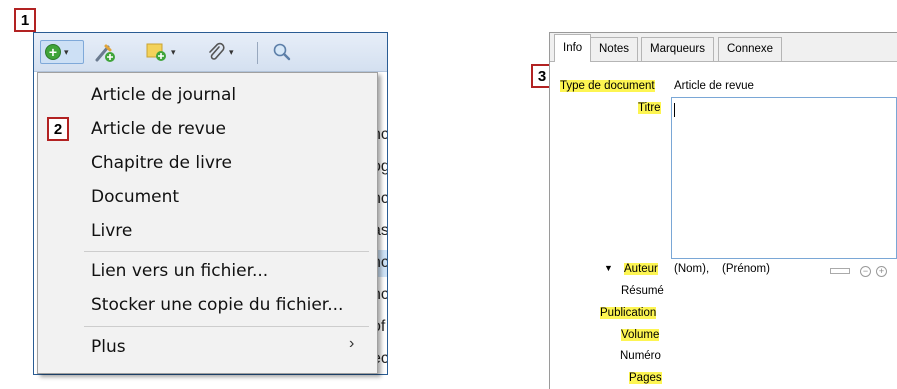 This screenshot has height=389, width=897. What do you see at coordinates (642, 291) in the screenshot?
I see `abstract-label: Résumé` at bounding box center [642, 291].